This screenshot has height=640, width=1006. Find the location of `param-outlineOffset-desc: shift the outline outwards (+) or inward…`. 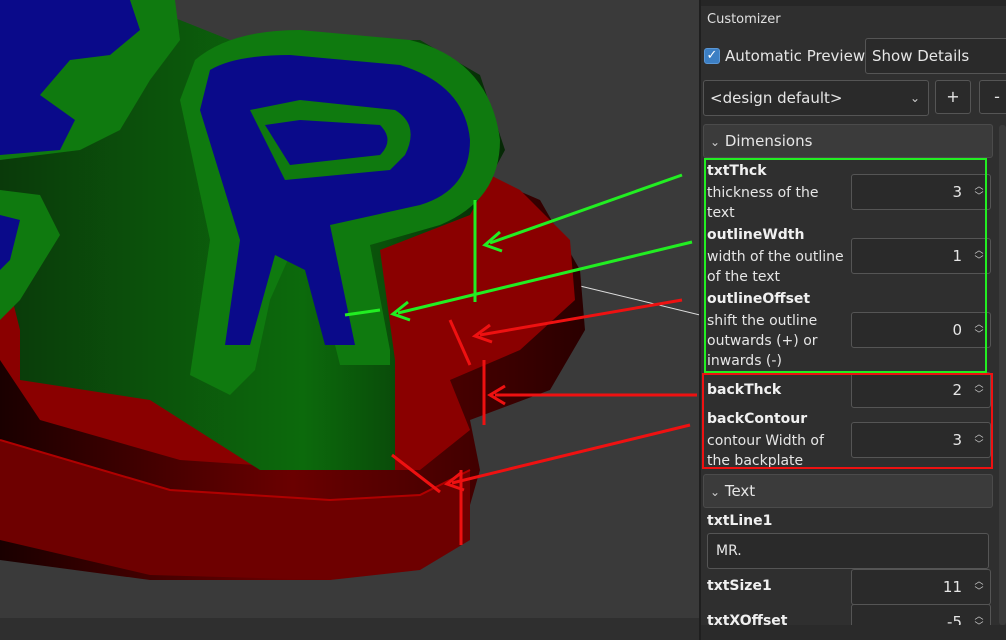

param-outlineOffset-desc: shift the outline outwards (+) or inward… is located at coordinates (762, 341).